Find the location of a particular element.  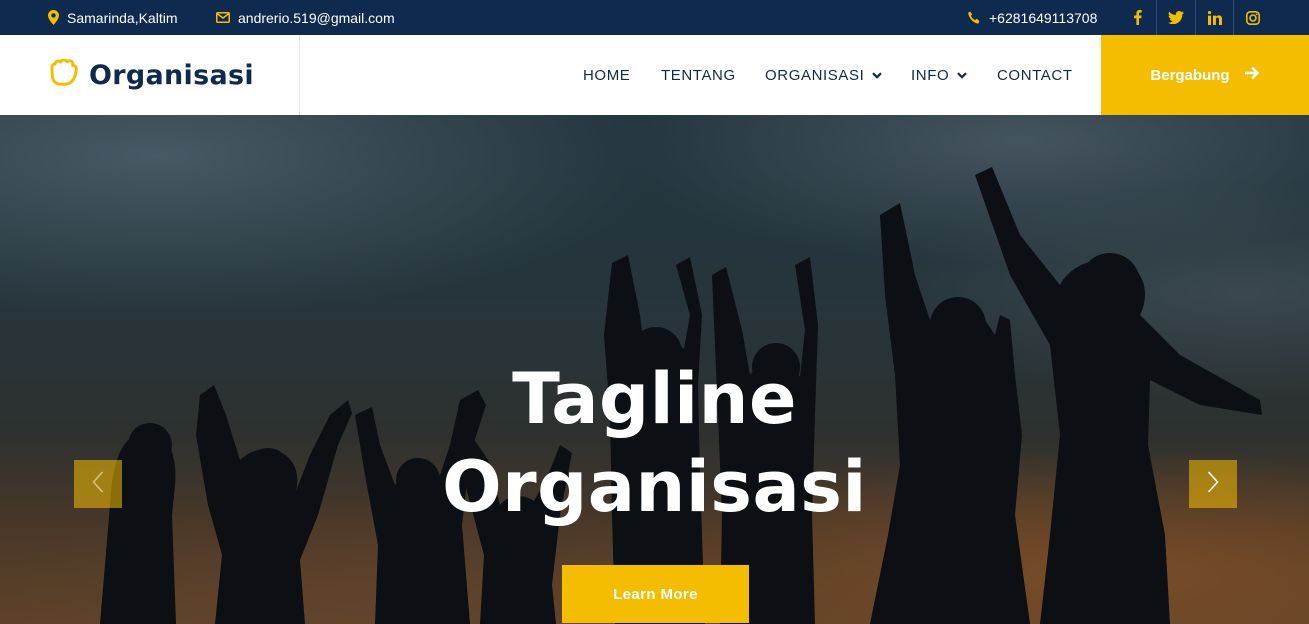

email-info: andrerio.519@gmail.com is located at coordinates (305, 17).